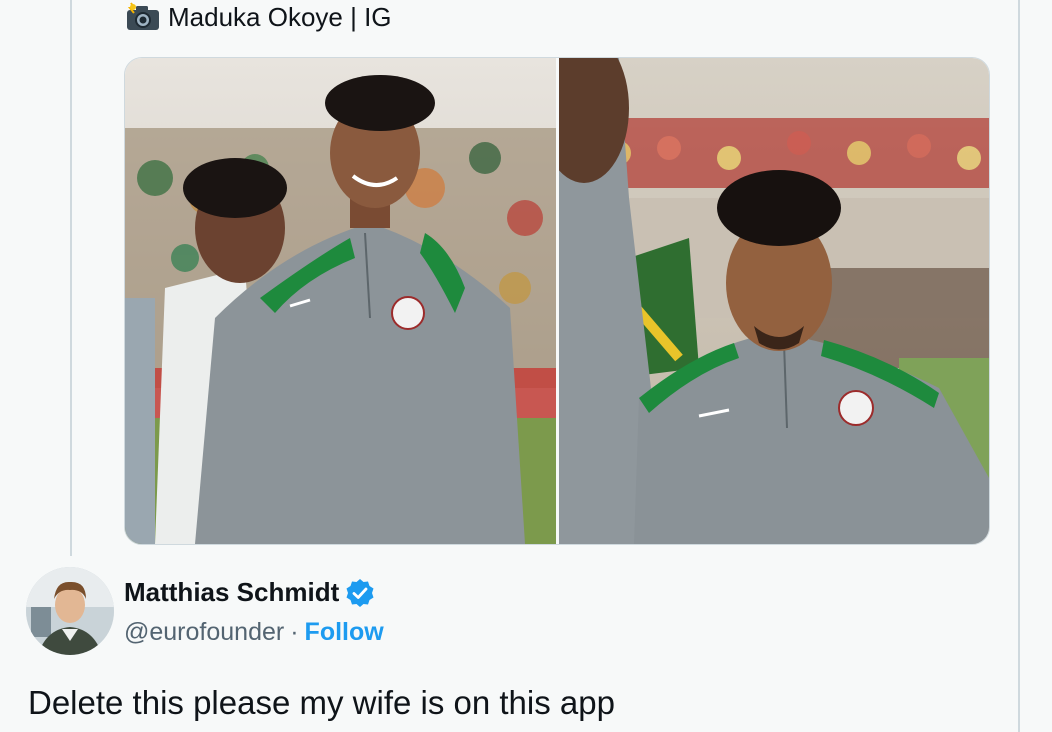 The width and height of the screenshot is (1052, 732). I want to click on avatar, so click(70, 611).